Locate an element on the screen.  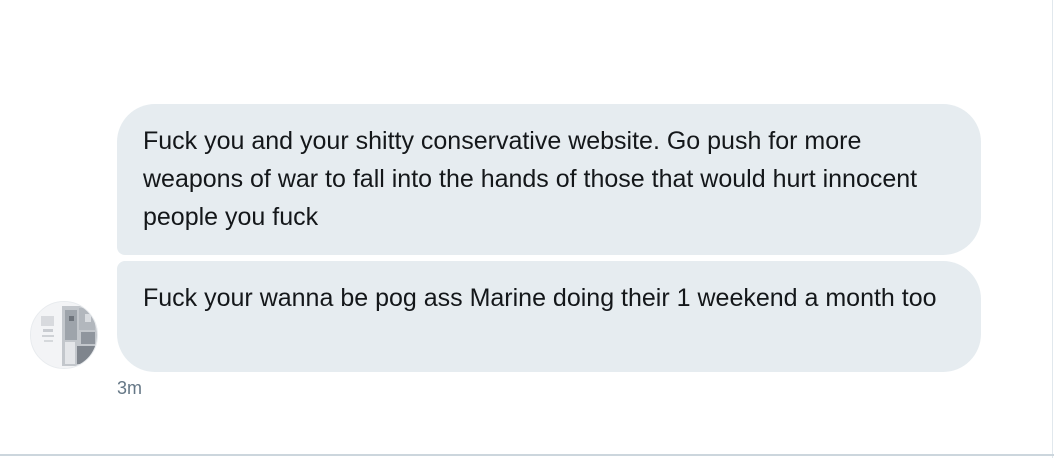
composer-divider is located at coordinates (527, 455).